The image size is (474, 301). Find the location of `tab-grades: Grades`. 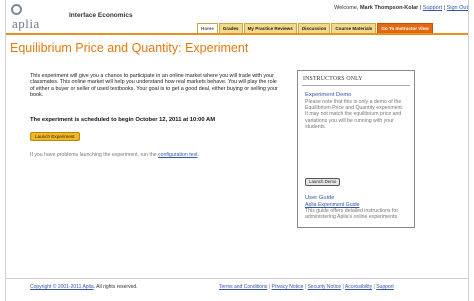

tab-grades: Grades is located at coordinates (230, 28).